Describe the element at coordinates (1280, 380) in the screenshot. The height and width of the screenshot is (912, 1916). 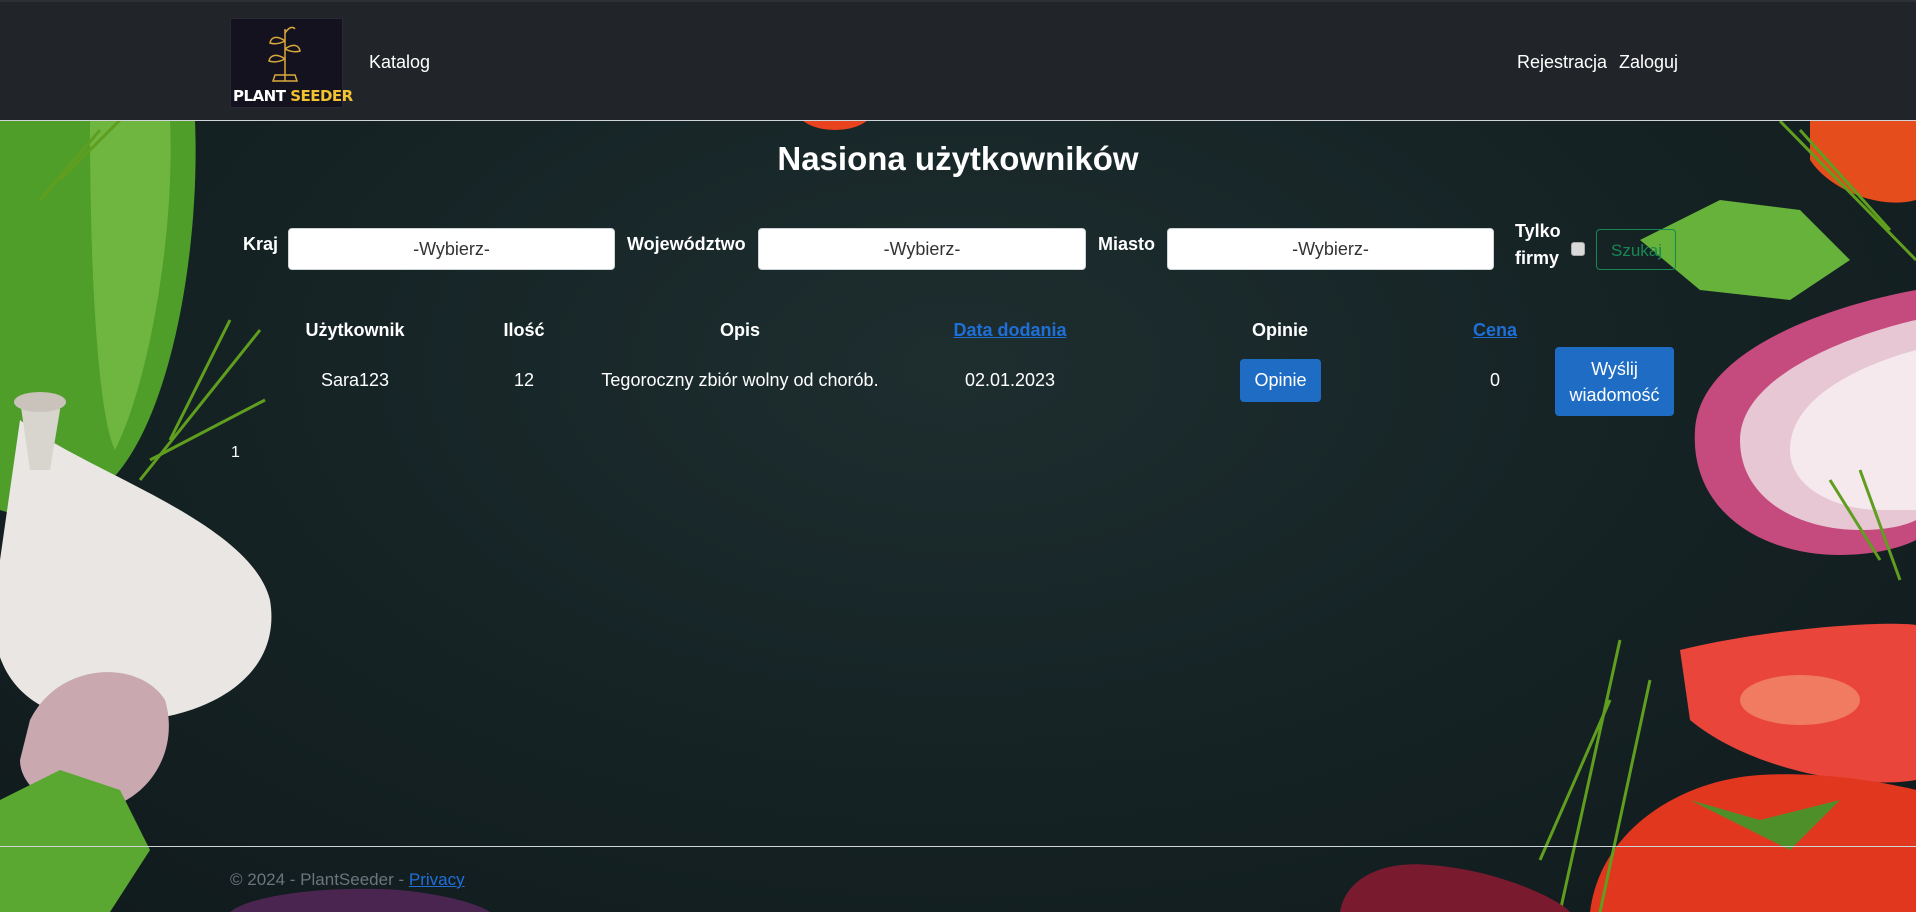
I see `reviews-button: Opinie` at that location.